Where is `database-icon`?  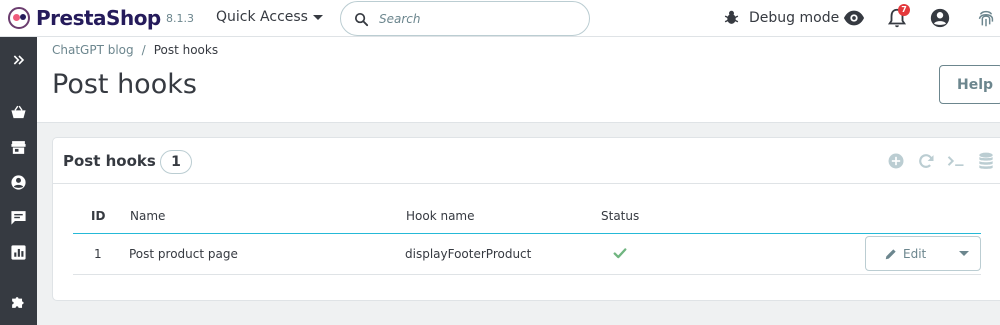 database-icon is located at coordinates (986, 161).